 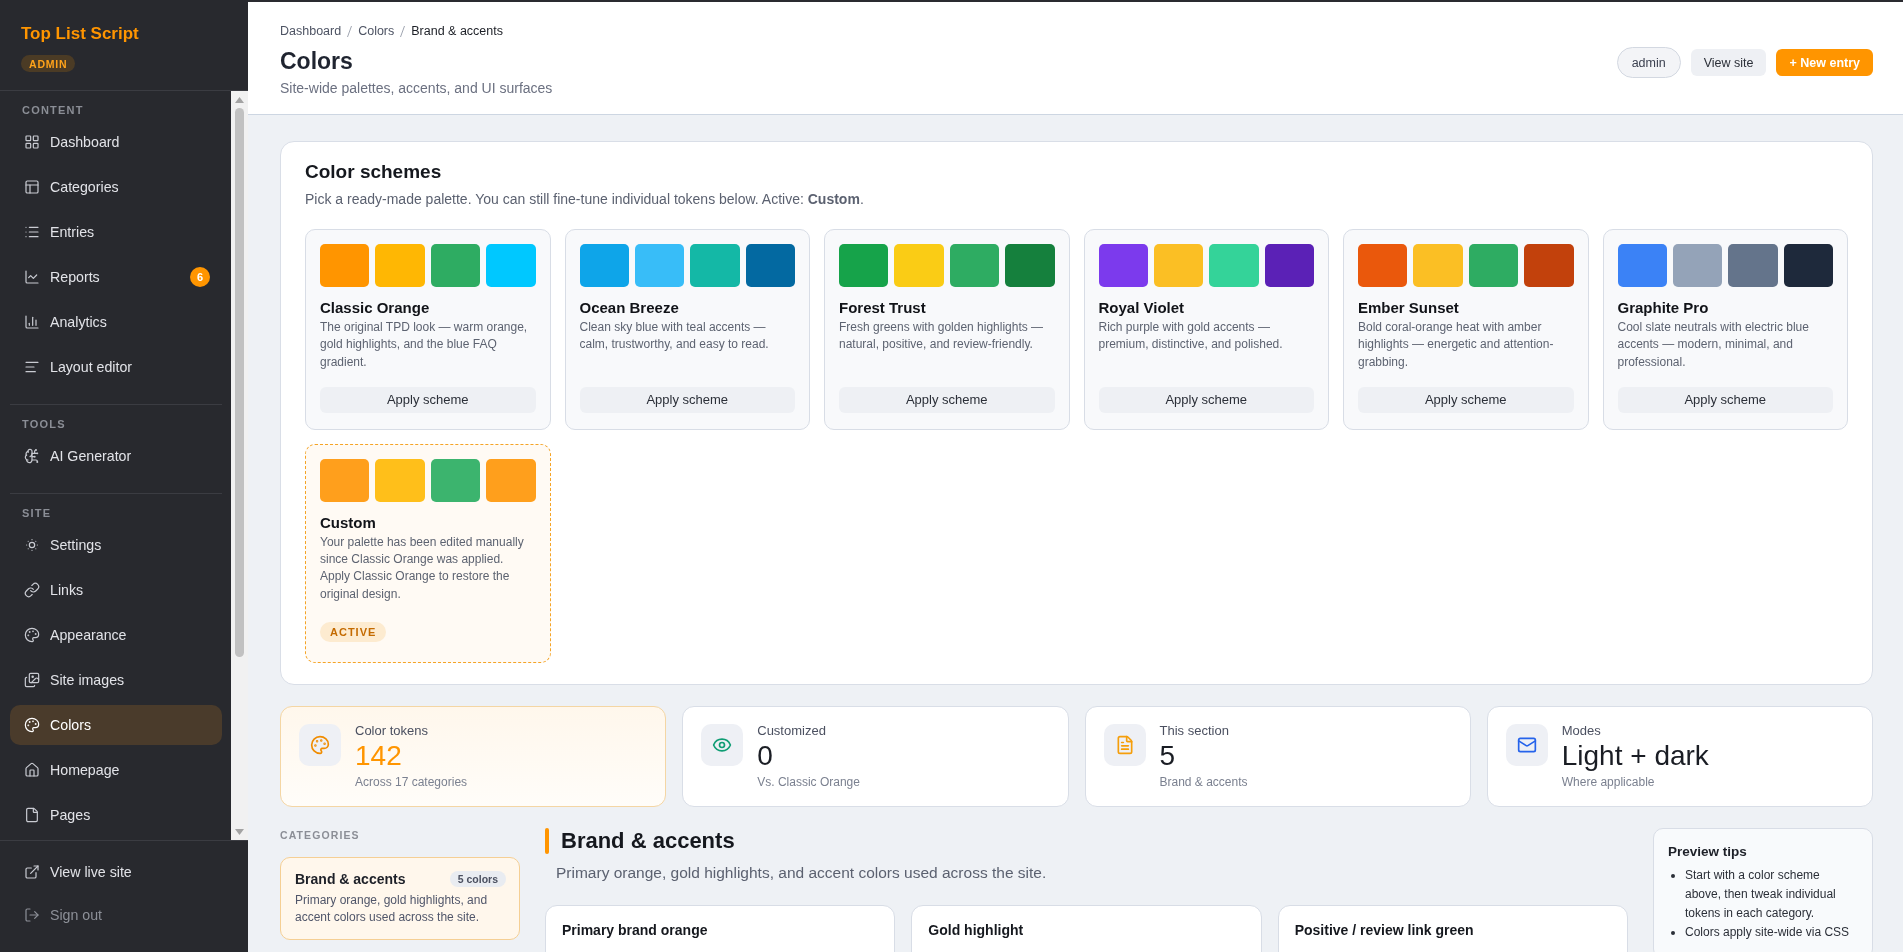 What do you see at coordinates (411, 782) in the screenshot?
I see `stat-note: Across 17 categories` at bounding box center [411, 782].